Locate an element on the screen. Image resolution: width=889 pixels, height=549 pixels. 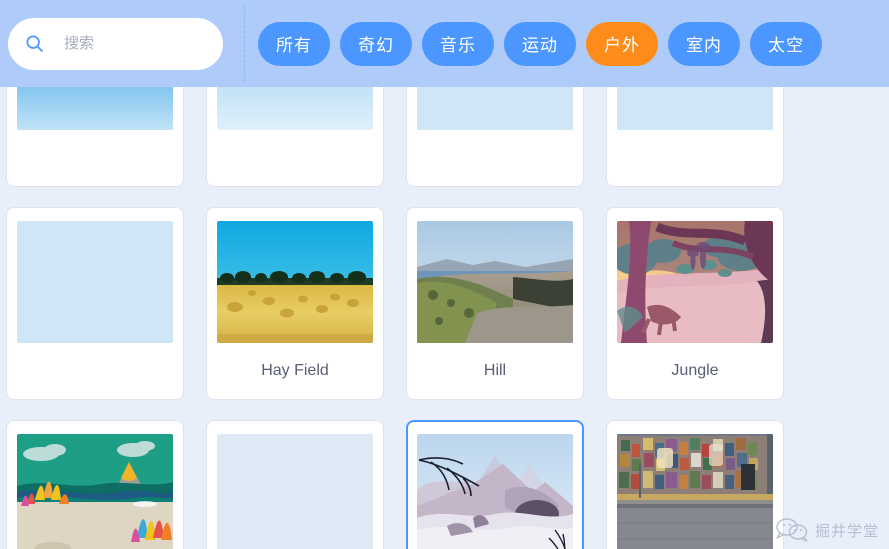
library-item-mountain: Mountain is located at coordinates (495, 484).